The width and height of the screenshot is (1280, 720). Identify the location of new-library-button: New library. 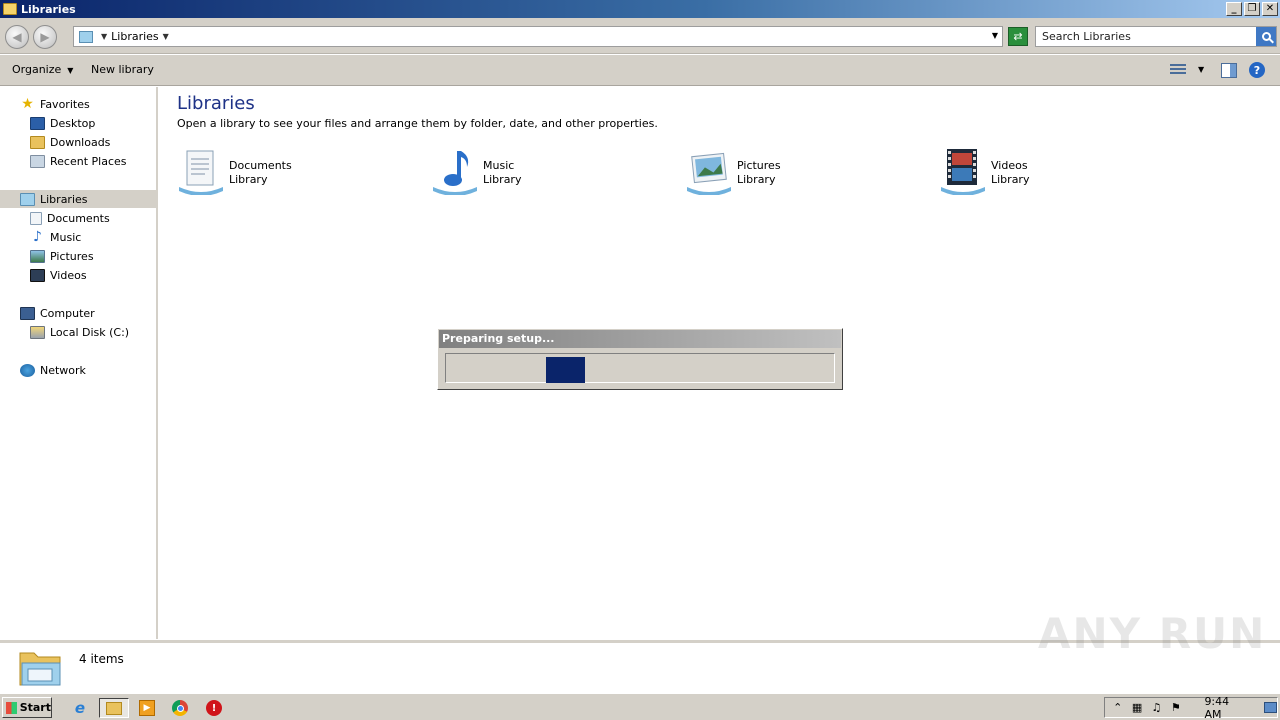
(122, 69).